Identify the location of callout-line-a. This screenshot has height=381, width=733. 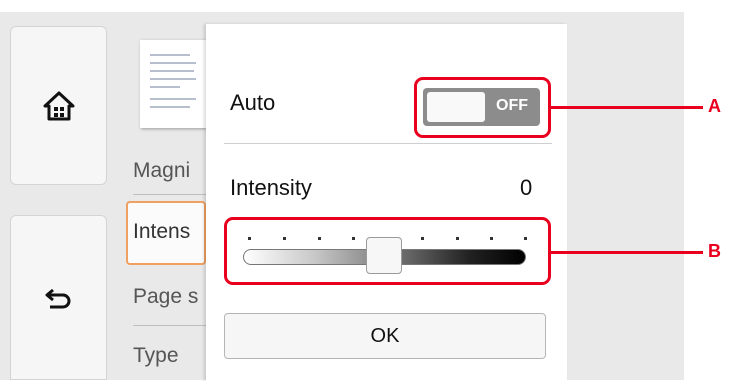
(627, 107).